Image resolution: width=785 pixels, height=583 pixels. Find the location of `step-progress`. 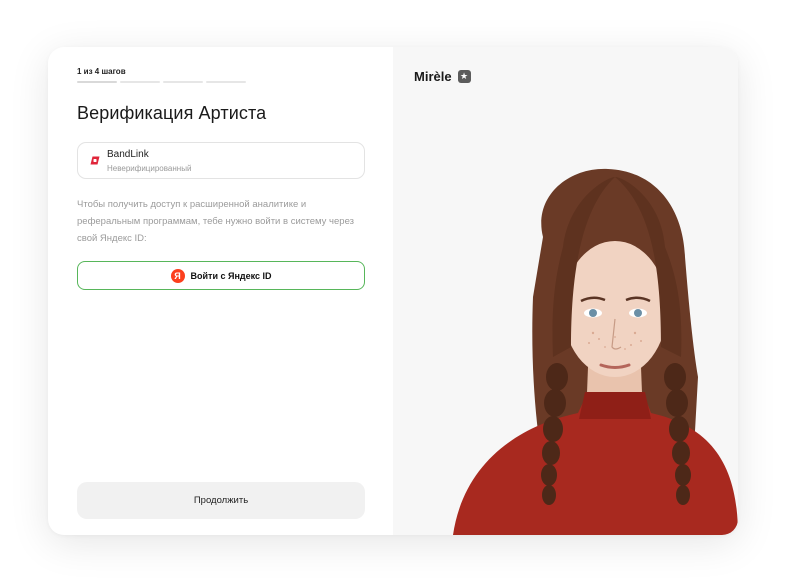

step-progress is located at coordinates (161, 82).